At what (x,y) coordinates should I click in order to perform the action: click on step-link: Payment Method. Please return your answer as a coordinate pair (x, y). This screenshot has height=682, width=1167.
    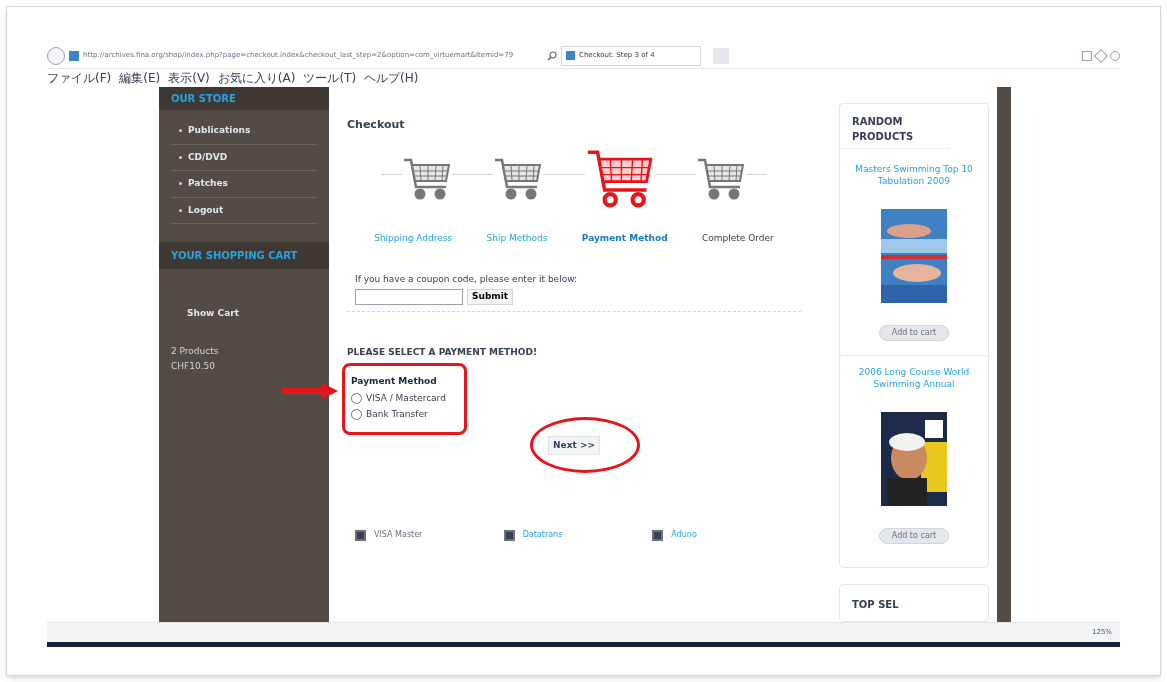
    Looking at the image, I should click on (624, 238).